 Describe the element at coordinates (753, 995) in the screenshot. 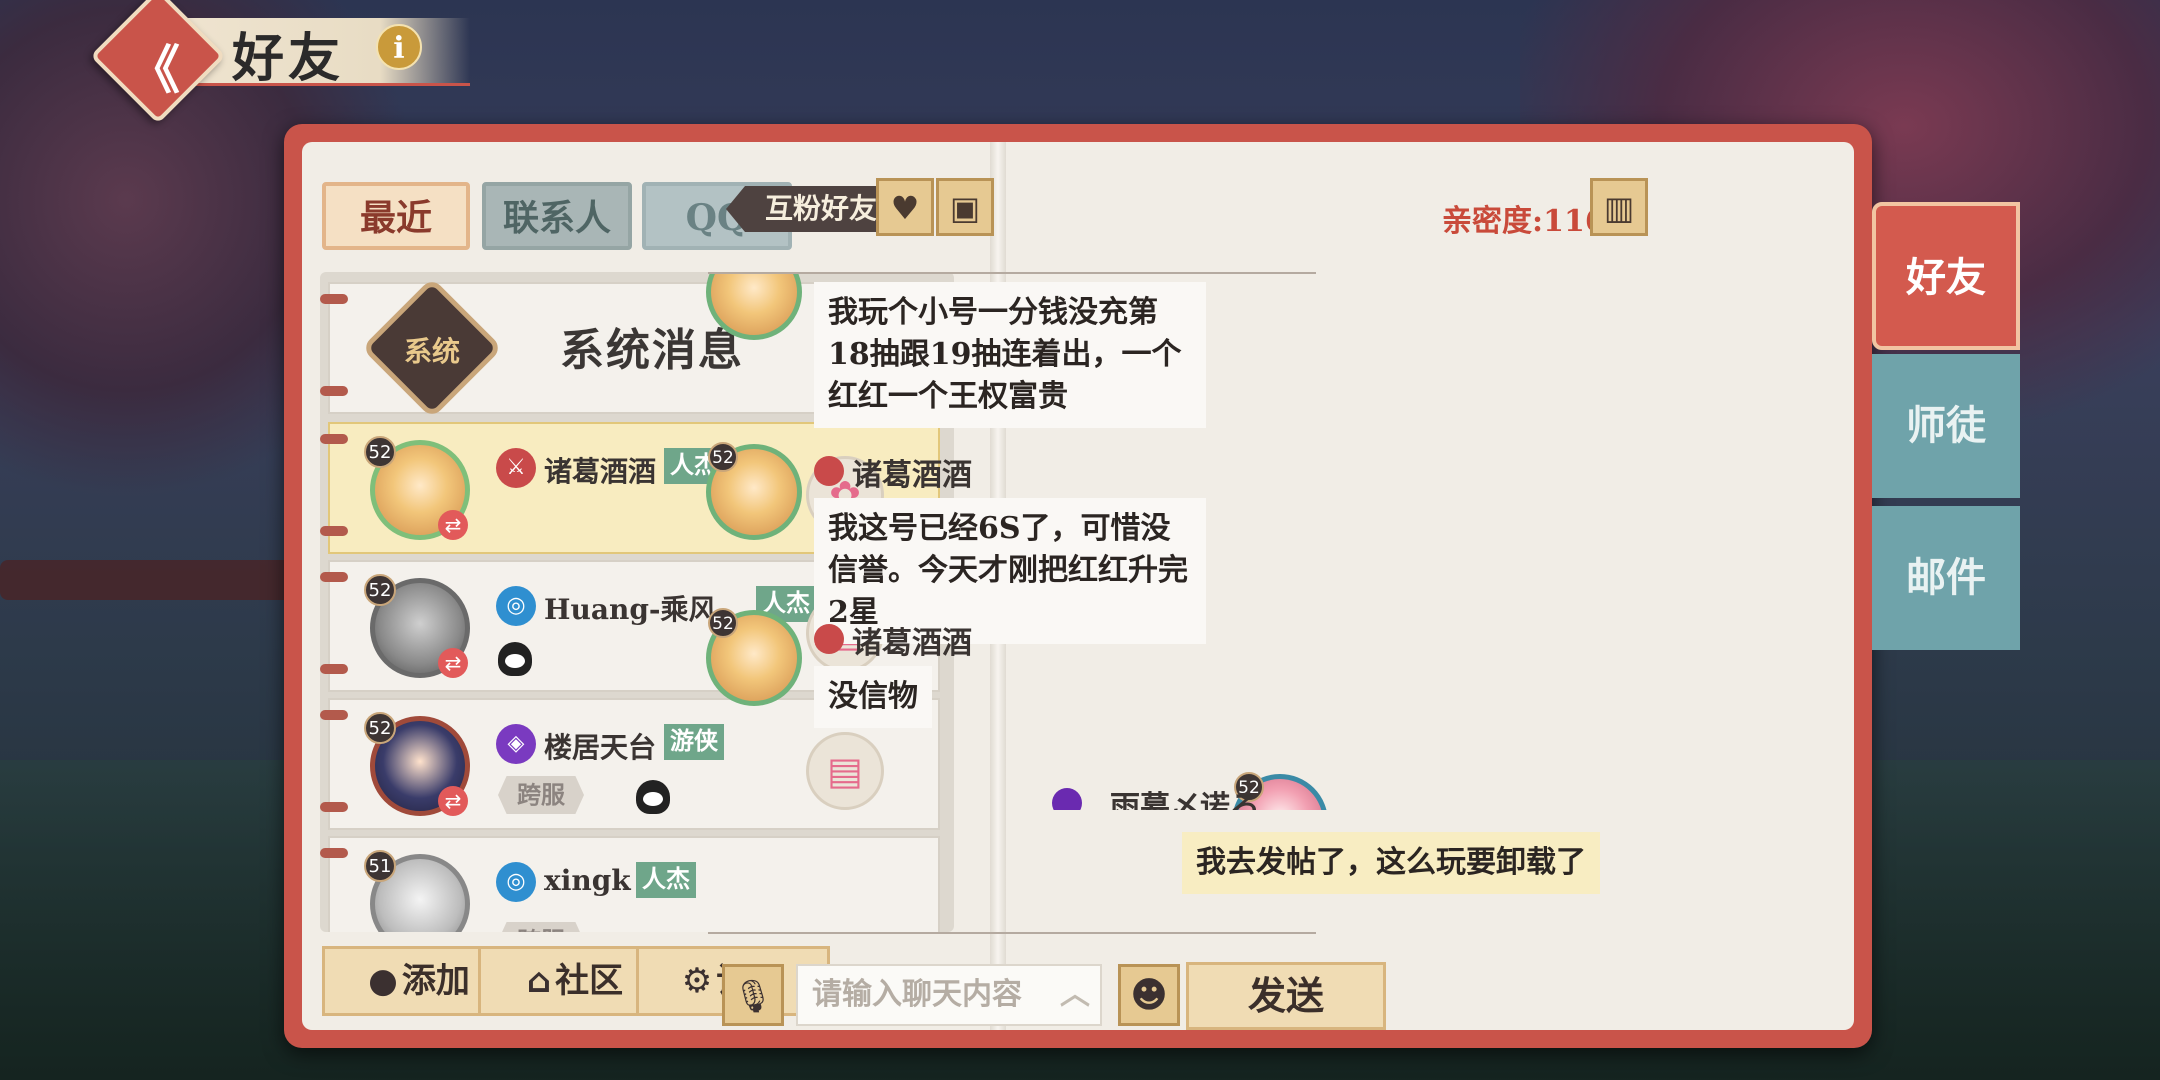

I see `microphone-icon: 🎙` at that location.